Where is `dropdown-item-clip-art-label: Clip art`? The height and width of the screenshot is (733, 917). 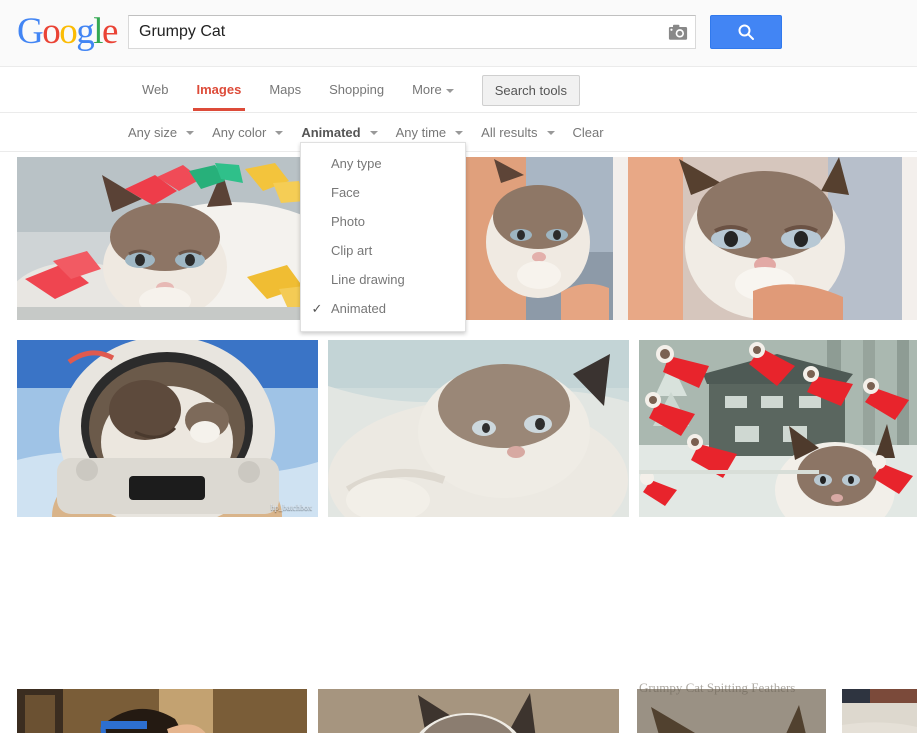
dropdown-item-clip-art-label: Clip art is located at coordinates (352, 250).